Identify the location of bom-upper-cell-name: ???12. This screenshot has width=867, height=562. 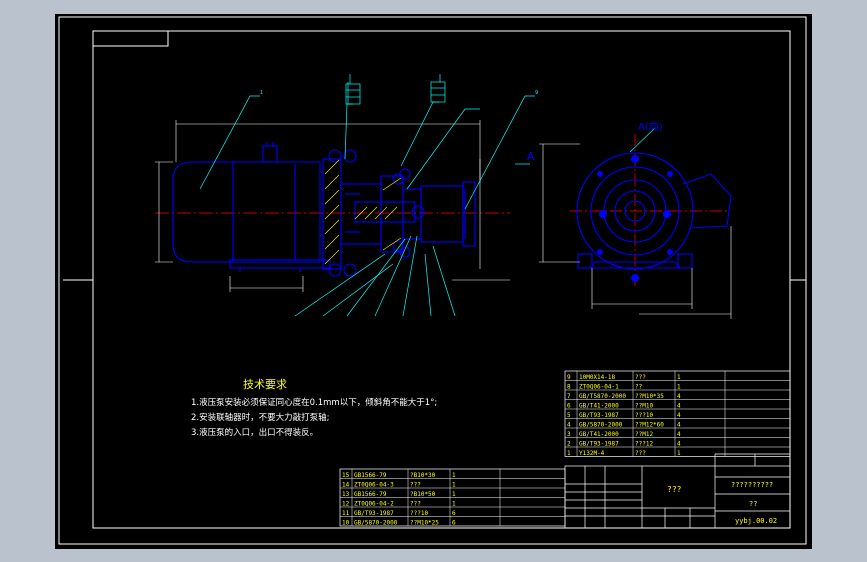
(644, 444).